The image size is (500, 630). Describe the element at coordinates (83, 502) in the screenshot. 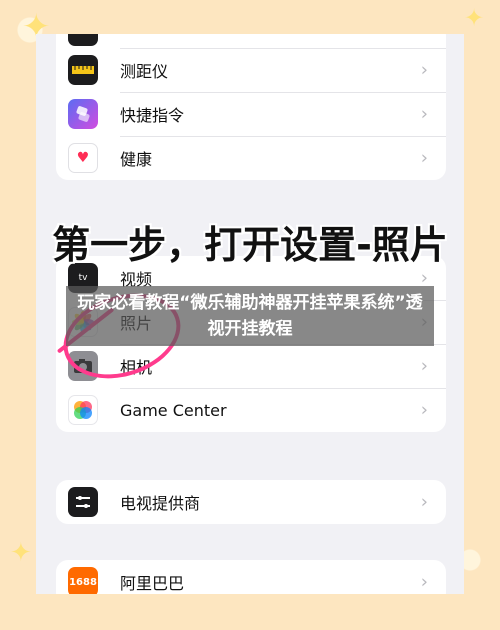

I see `tv-provider-icon` at that location.